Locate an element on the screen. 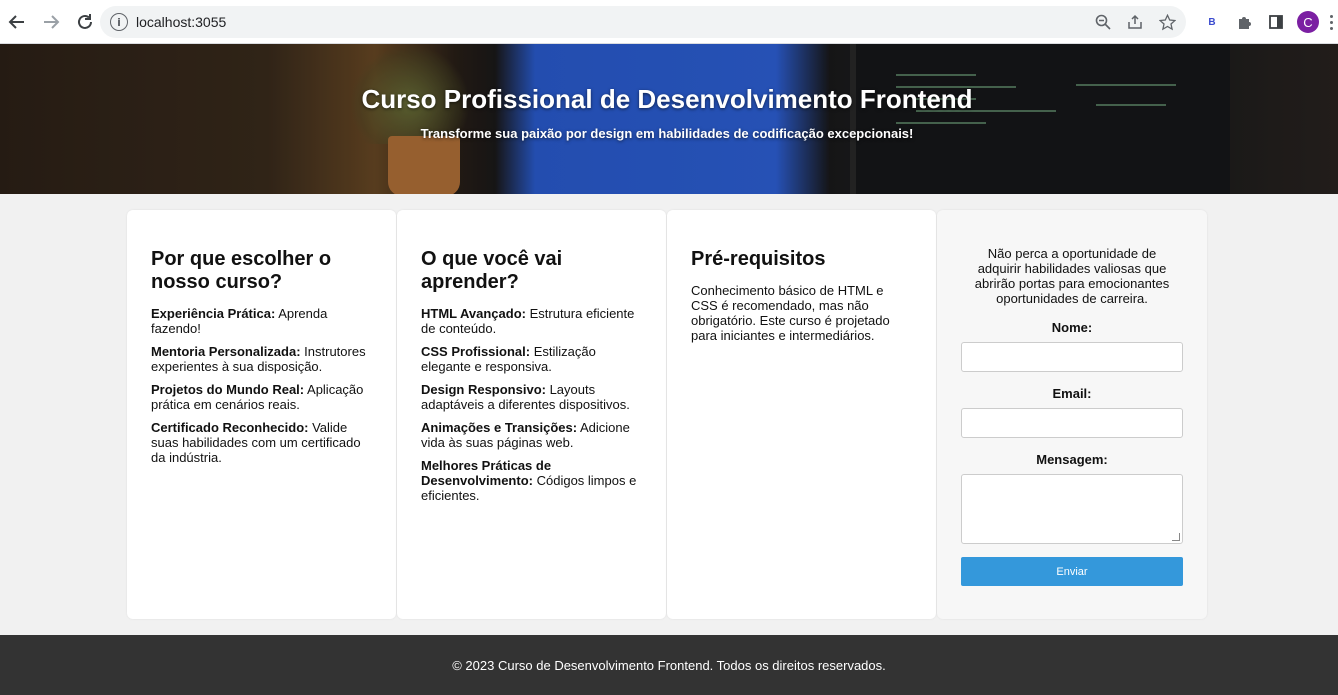  bookmark-star-icon is located at coordinates (1167, 22).